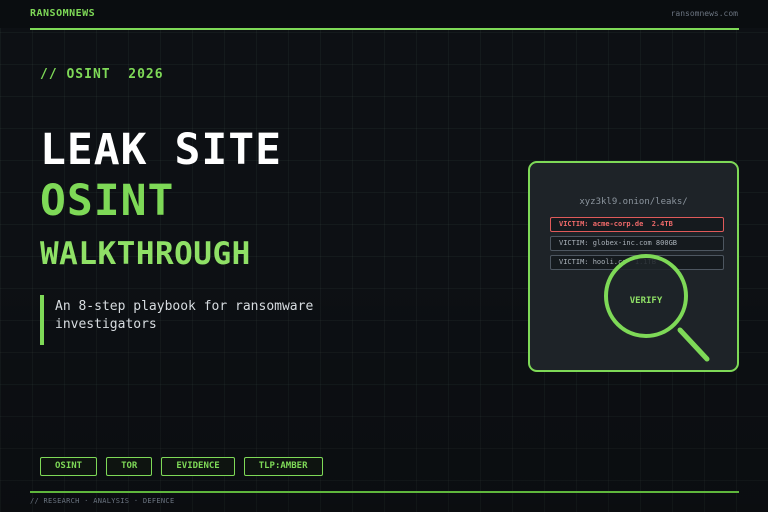 The width and height of the screenshot is (768, 512). Describe the element at coordinates (69, 466) in the screenshot. I see `tag-osint: OSINT` at that location.